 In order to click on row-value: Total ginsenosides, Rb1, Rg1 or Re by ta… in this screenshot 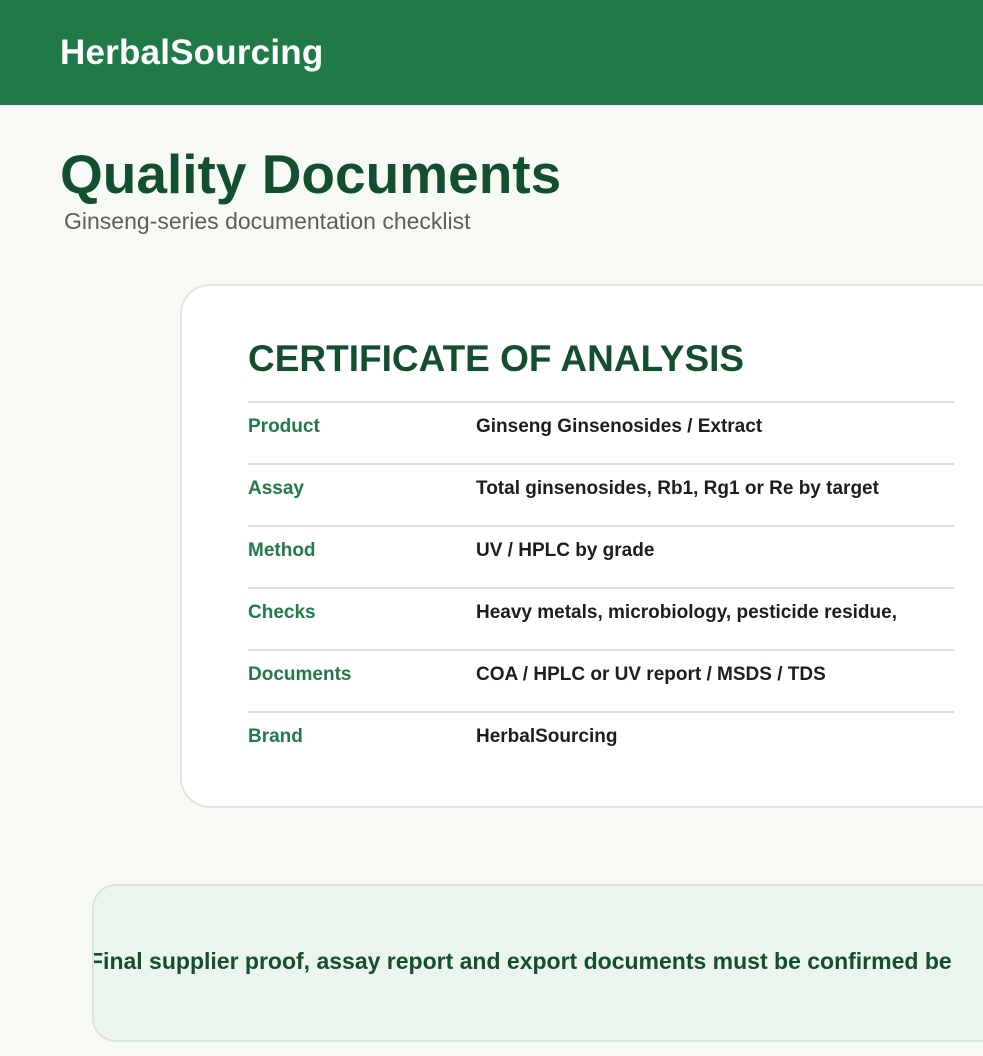, I will do `click(677, 488)`.